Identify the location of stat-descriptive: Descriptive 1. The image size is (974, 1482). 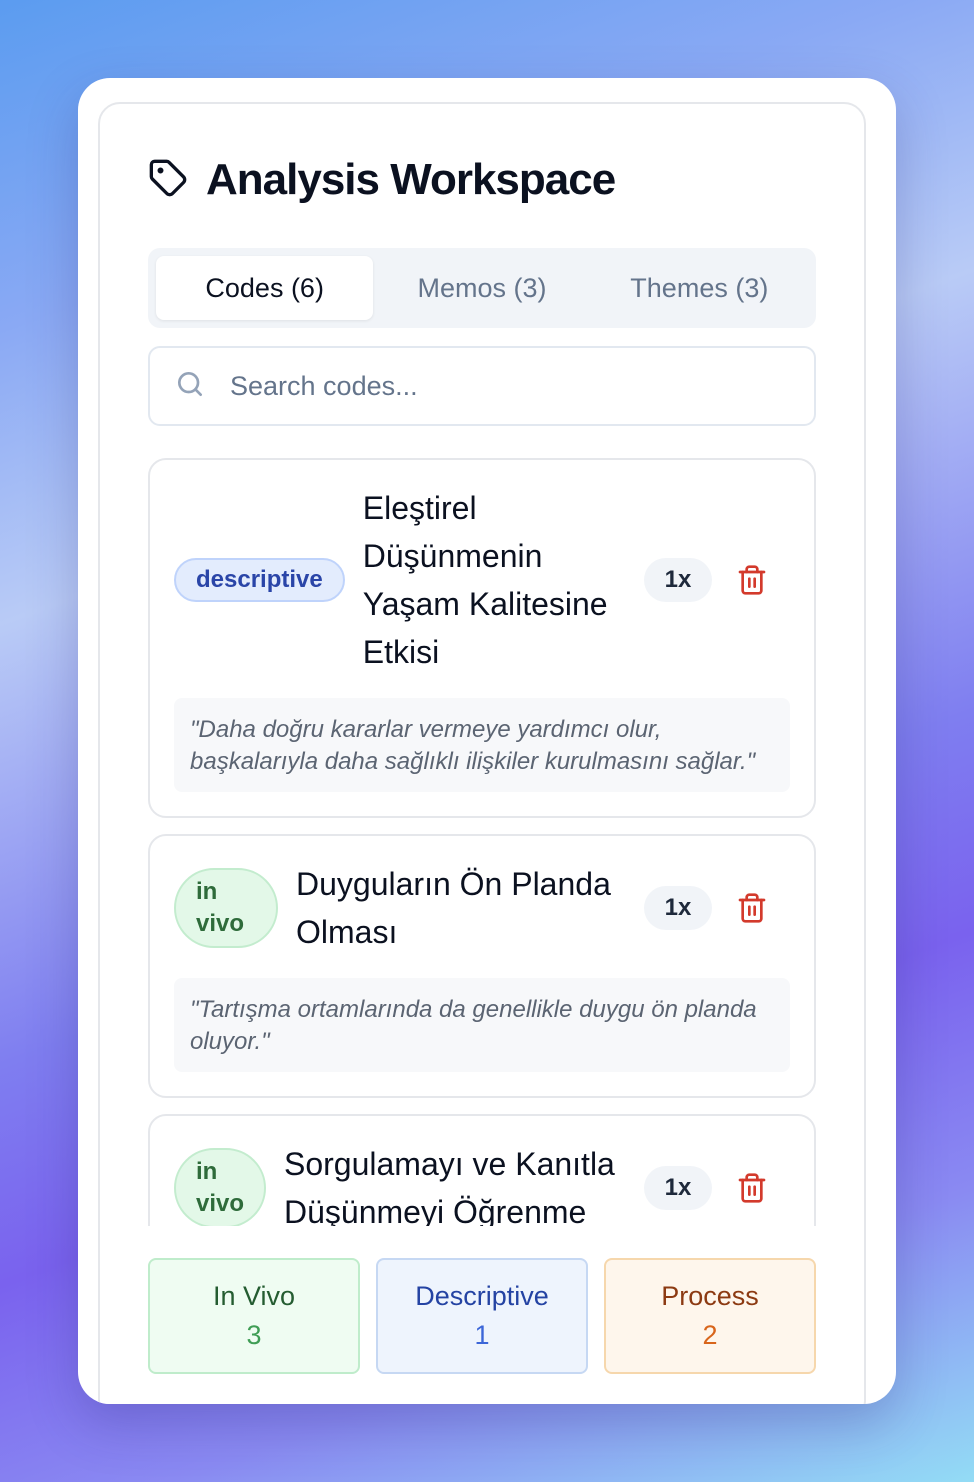
(482, 1316).